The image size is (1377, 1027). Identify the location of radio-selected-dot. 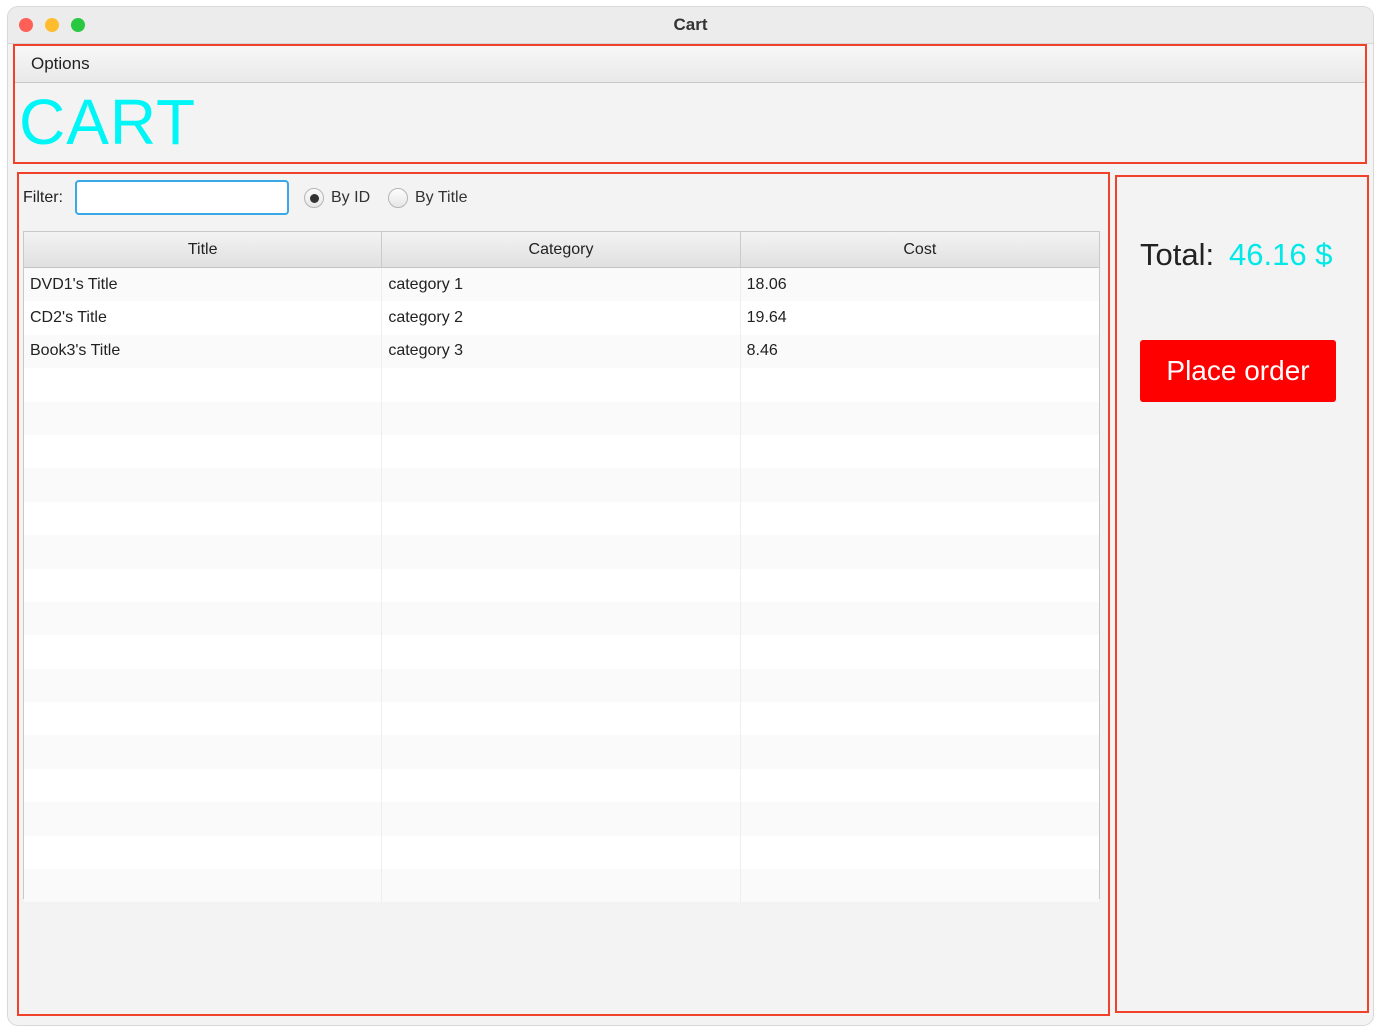
(314, 198).